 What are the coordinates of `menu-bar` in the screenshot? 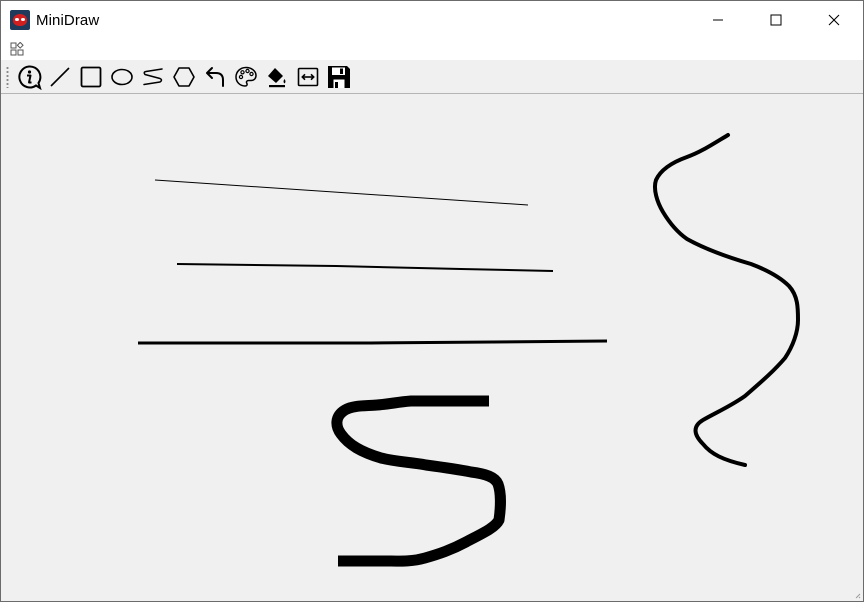 It's located at (432, 49).